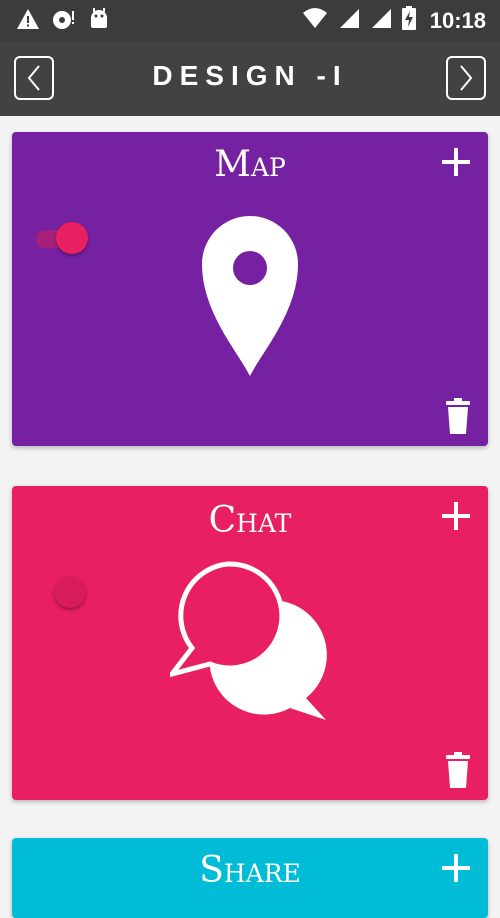  I want to click on photo-alert-icon, so click(64, 21).